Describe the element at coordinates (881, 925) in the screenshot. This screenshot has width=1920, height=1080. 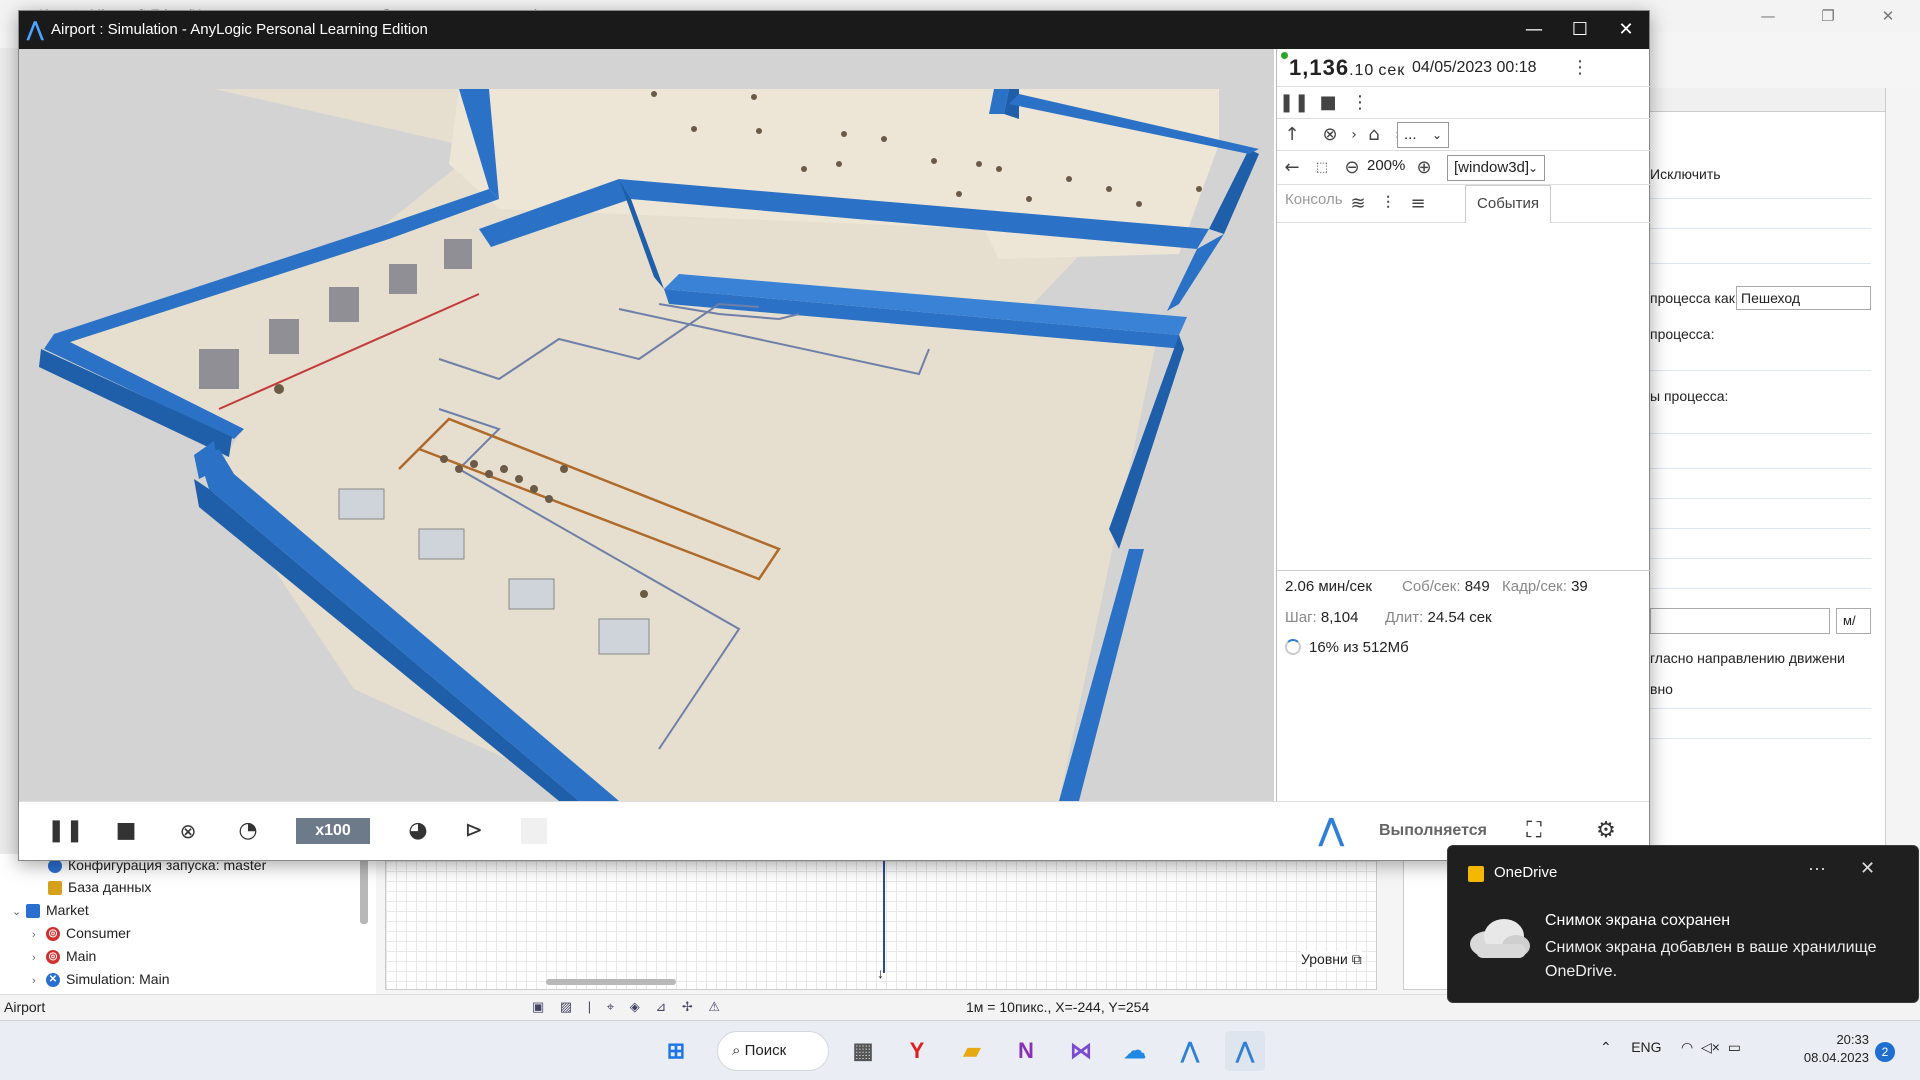
I see `graph-editor: ↓ Уровни ⧉` at that location.